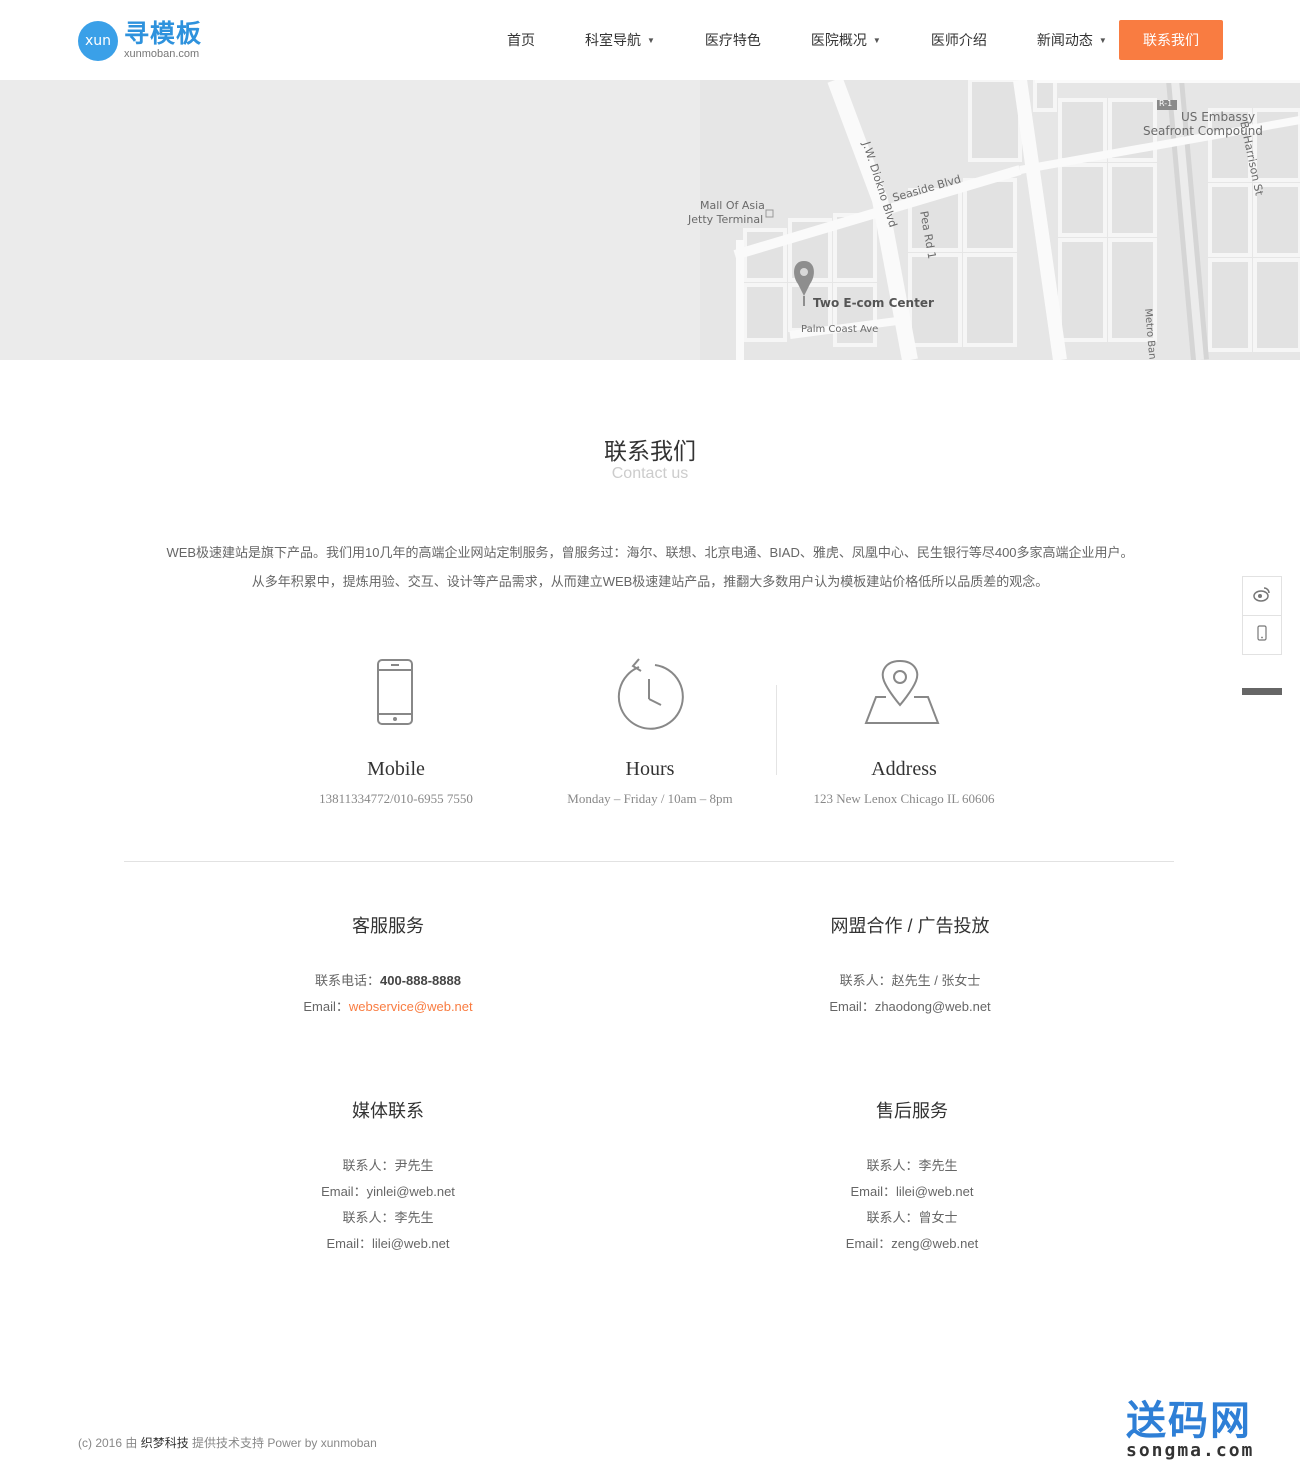  I want to click on logo-mark: xun, so click(98, 41).